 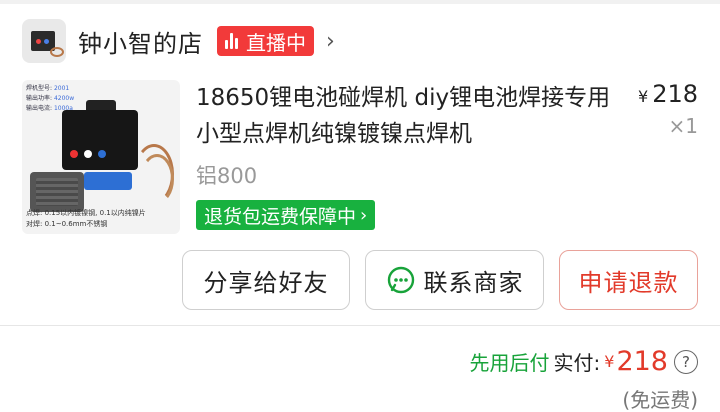 I want to click on live-badge-label: 直播中, so click(x=276, y=42).